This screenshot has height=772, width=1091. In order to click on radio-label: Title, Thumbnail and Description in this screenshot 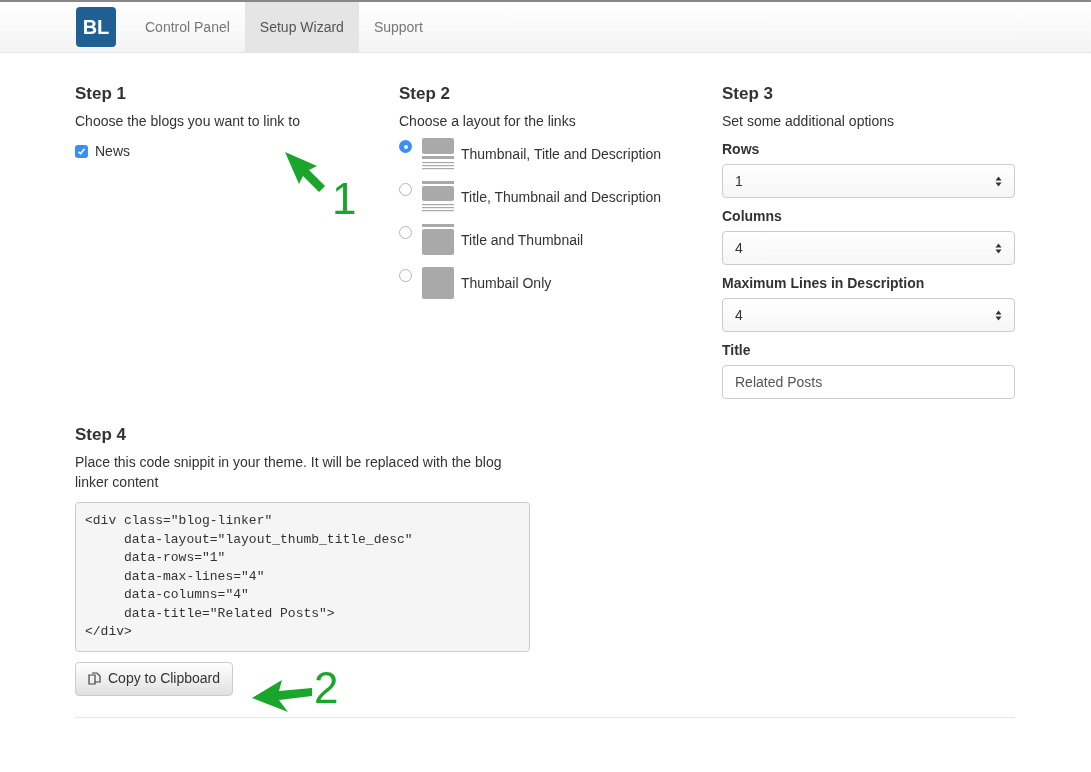, I will do `click(561, 197)`.